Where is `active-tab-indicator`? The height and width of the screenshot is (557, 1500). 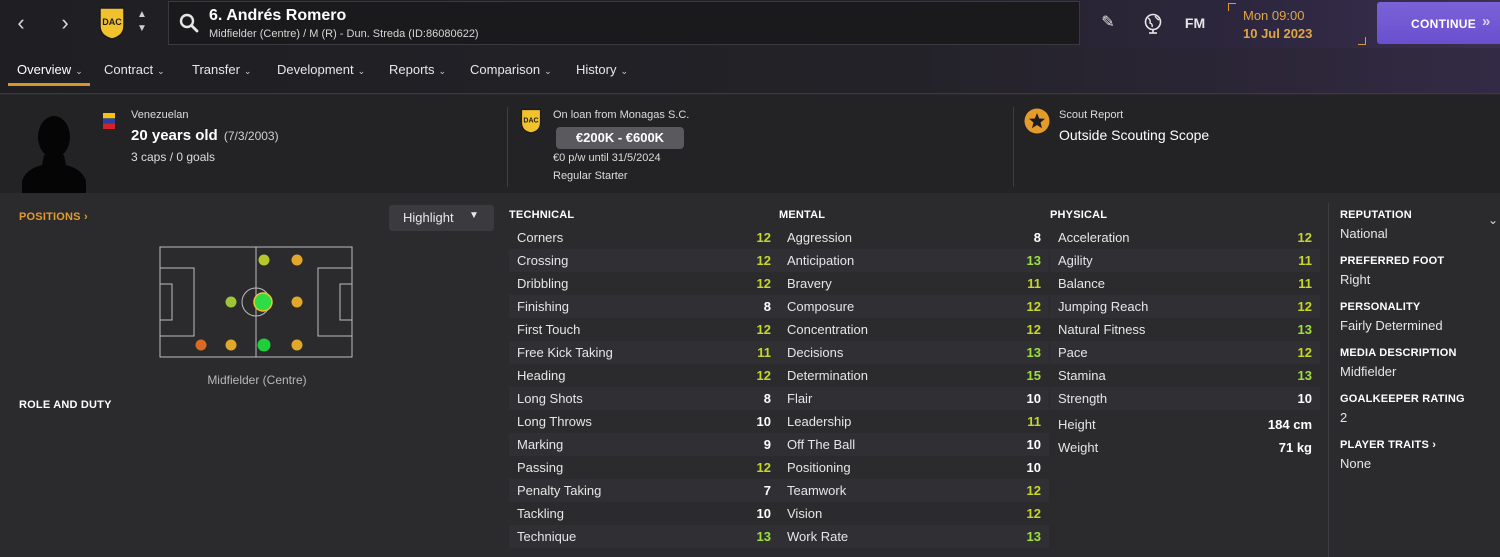 active-tab-indicator is located at coordinates (49, 84).